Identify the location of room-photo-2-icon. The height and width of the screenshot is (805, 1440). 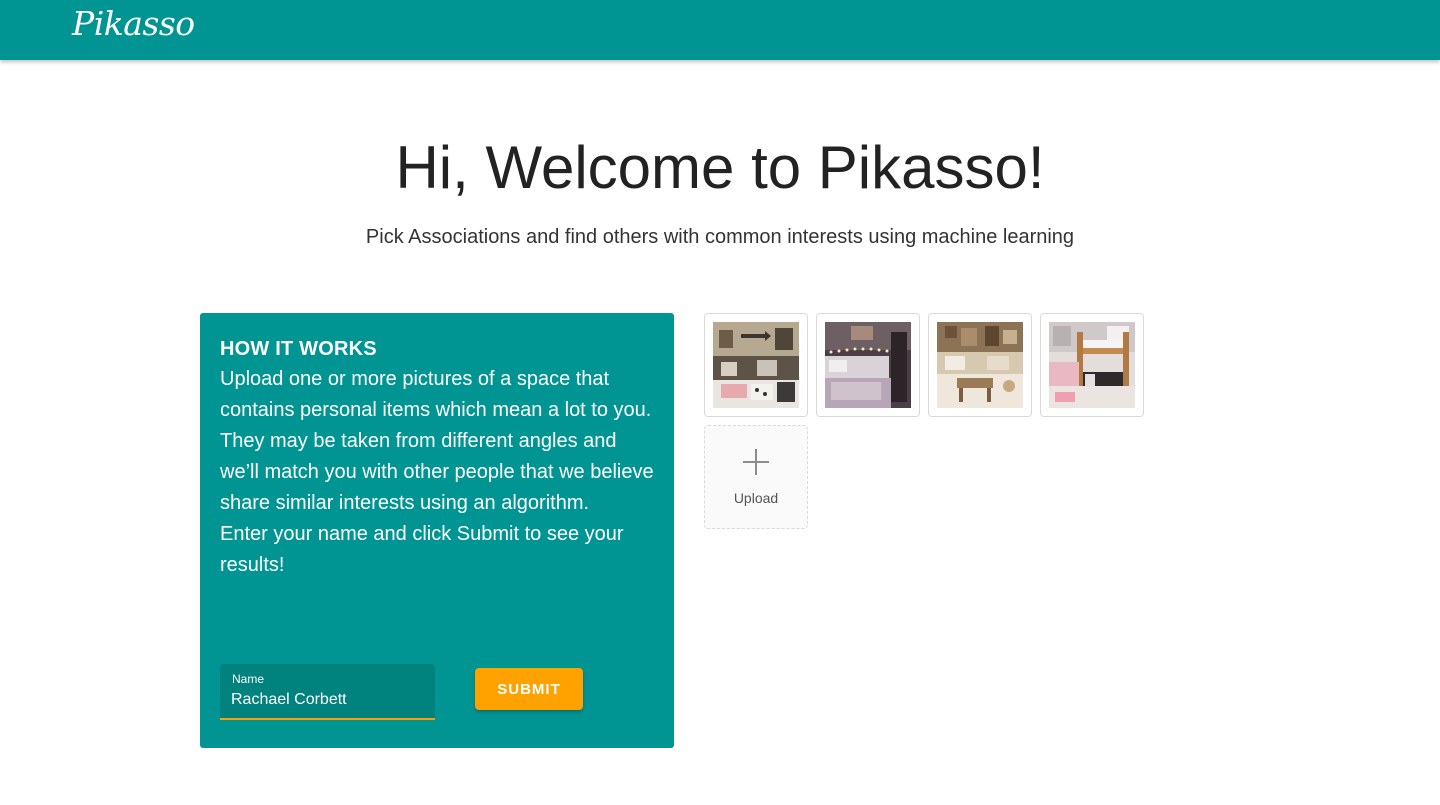
(868, 365).